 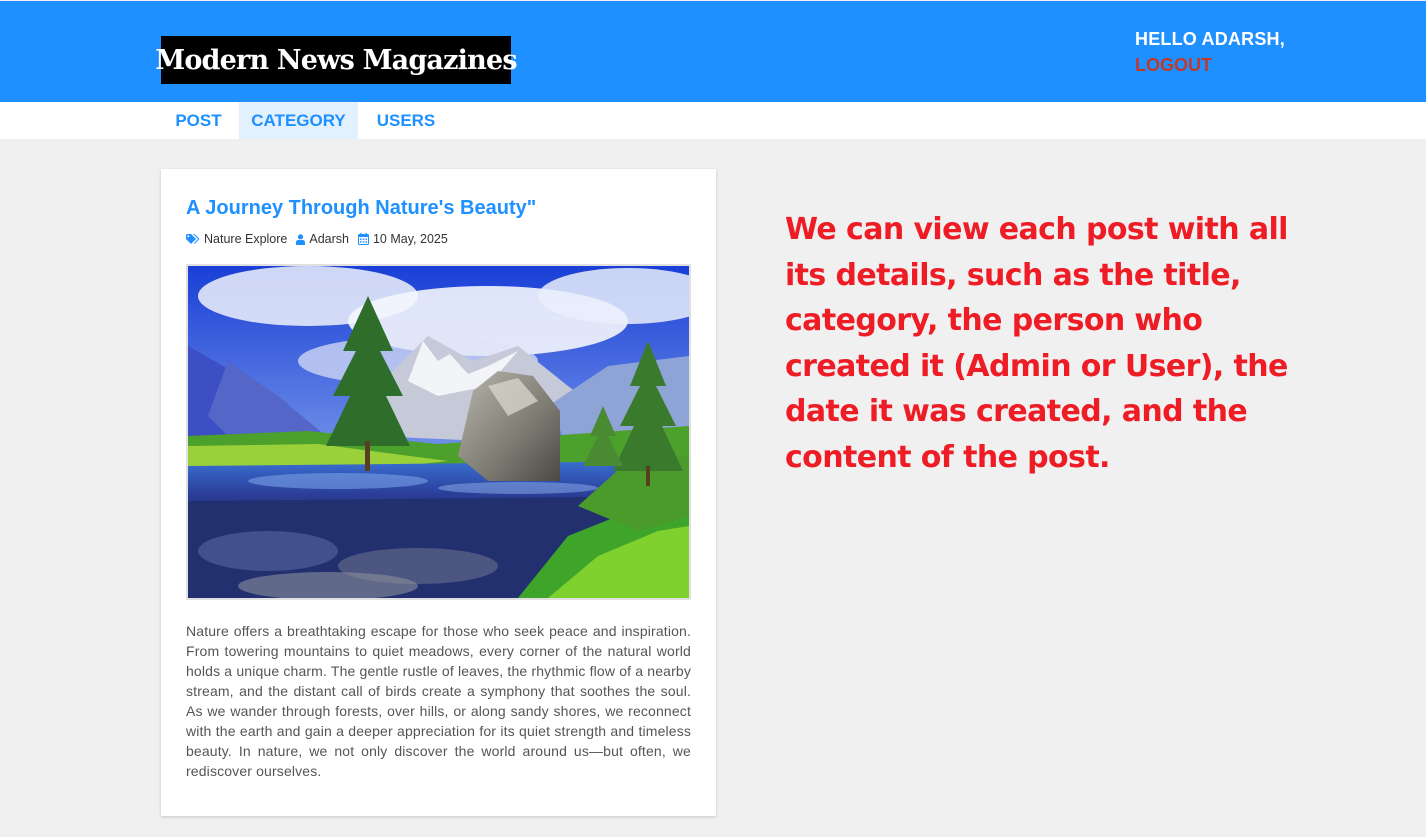 I want to click on menu-item-post: POST, so click(x=198, y=120).